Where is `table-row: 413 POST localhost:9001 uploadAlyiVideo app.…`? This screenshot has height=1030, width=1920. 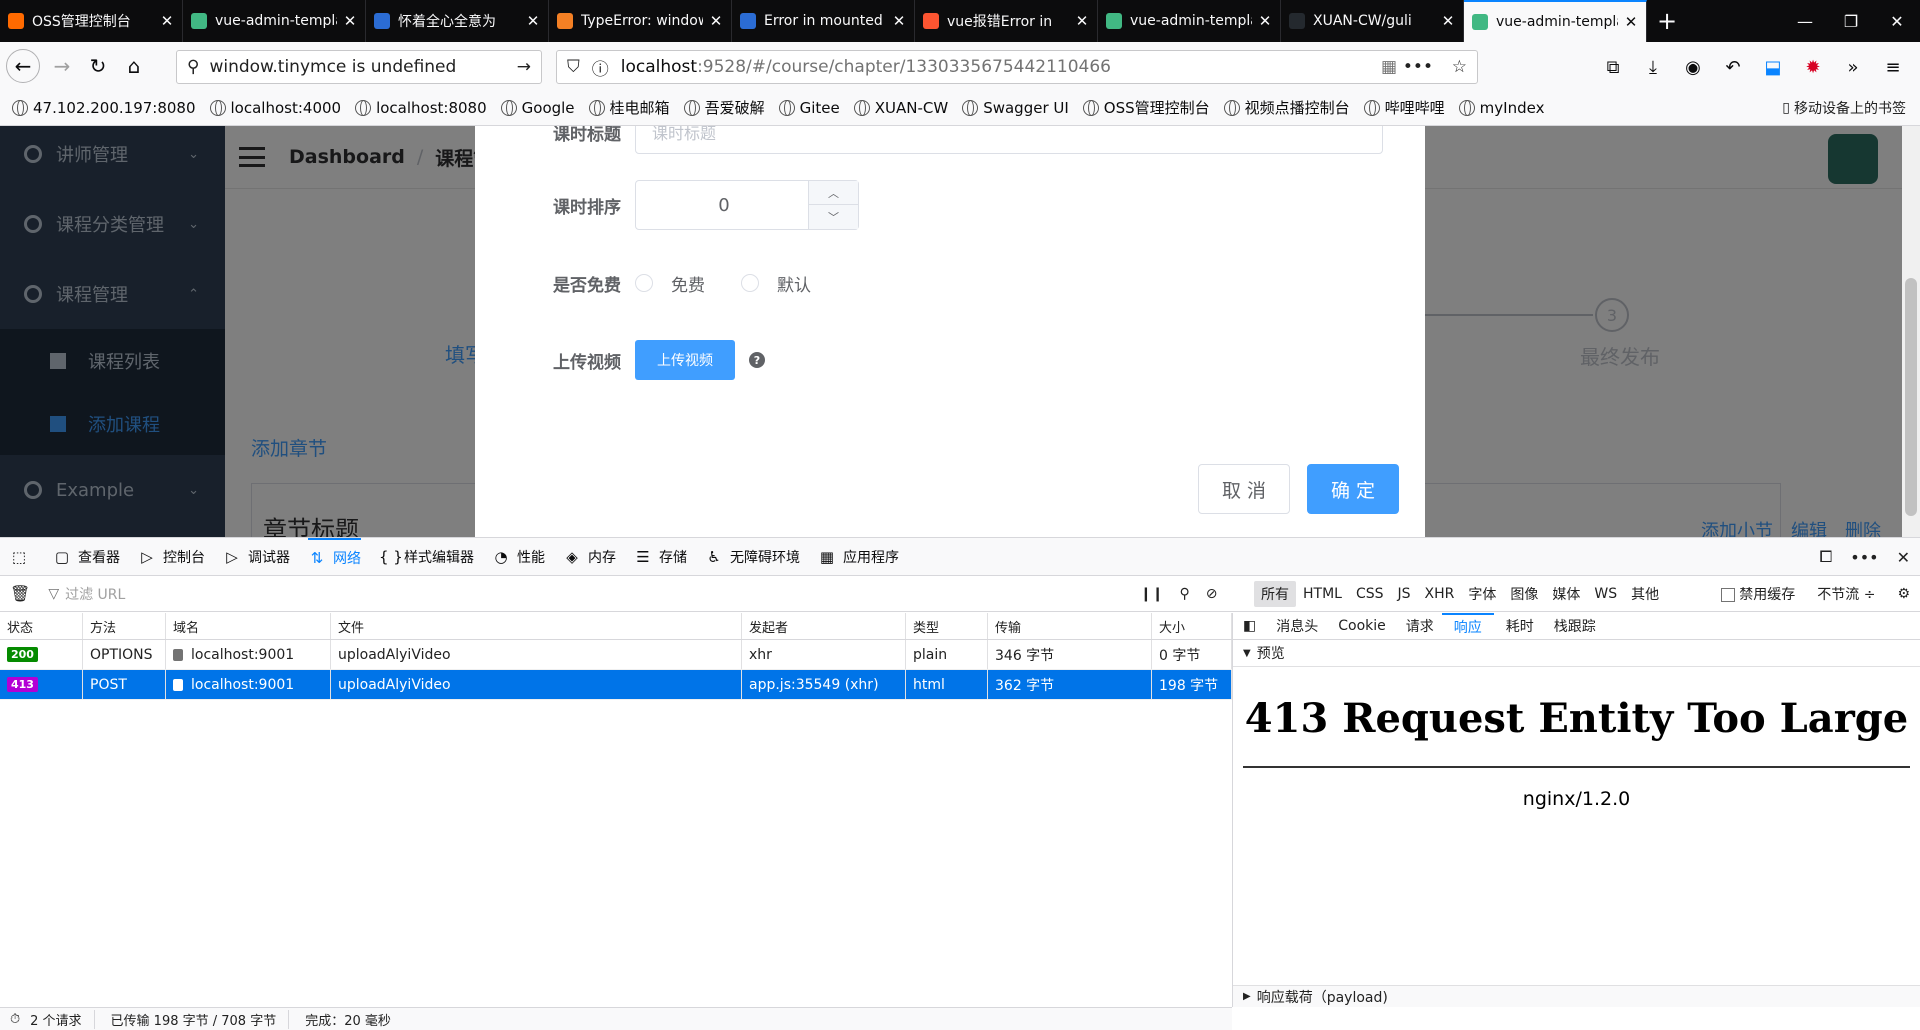 table-row: 413 POST localhost:9001 uploadAlyiVideo app.… is located at coordinates (616, 685).